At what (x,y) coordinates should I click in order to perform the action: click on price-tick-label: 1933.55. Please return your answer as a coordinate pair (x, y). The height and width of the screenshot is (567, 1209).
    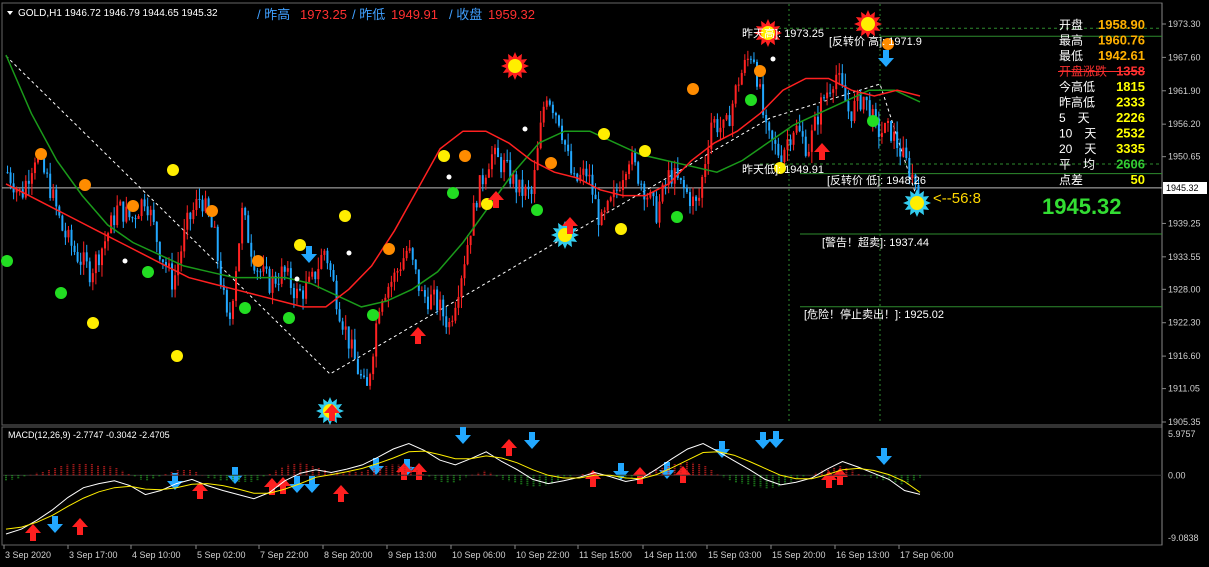
    Looking at the image, I should click on (1184, 257).